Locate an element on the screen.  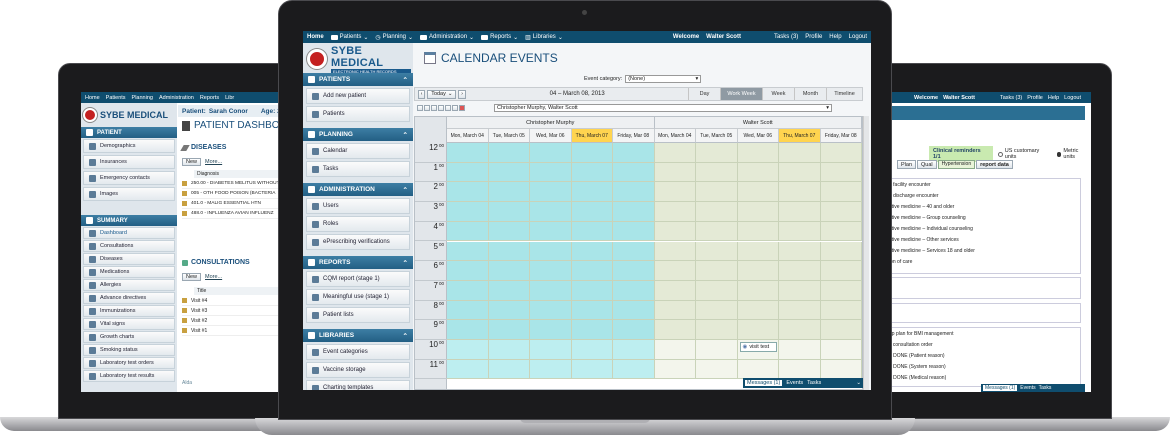
help-link: Help is located at coordinates (835, 37).